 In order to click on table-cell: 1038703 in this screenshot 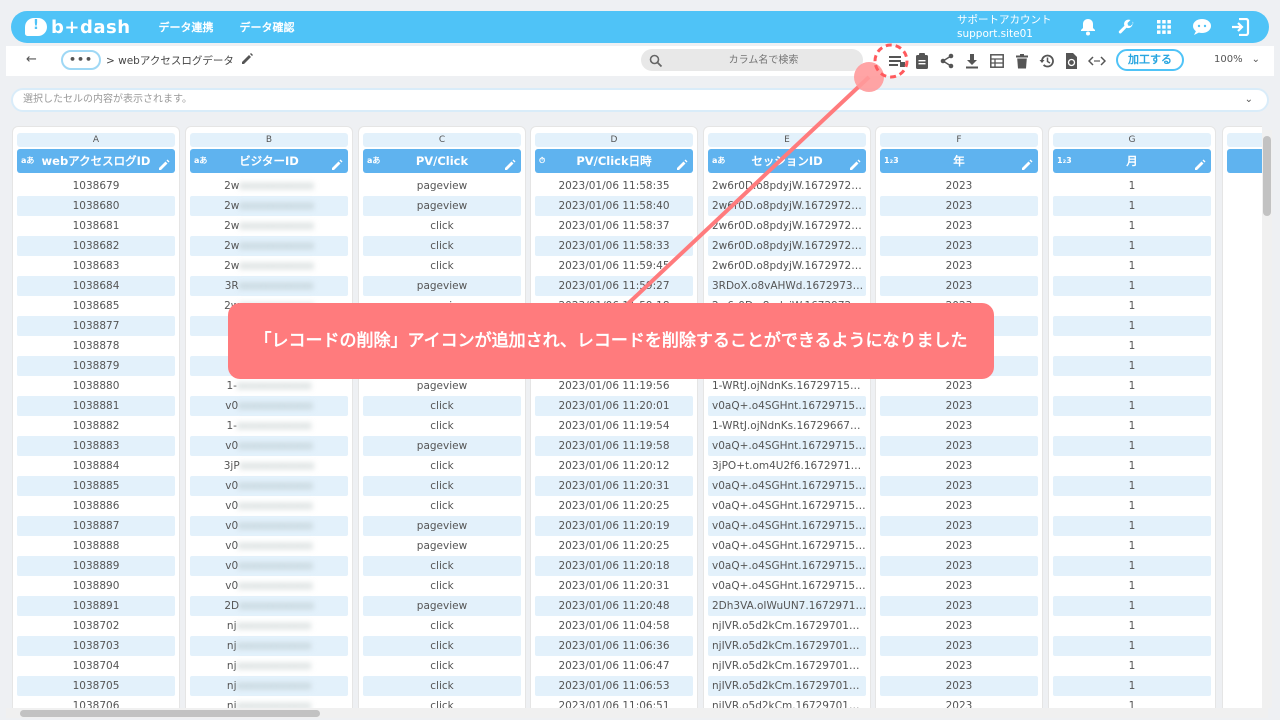, I will do `click(96, 646)`.